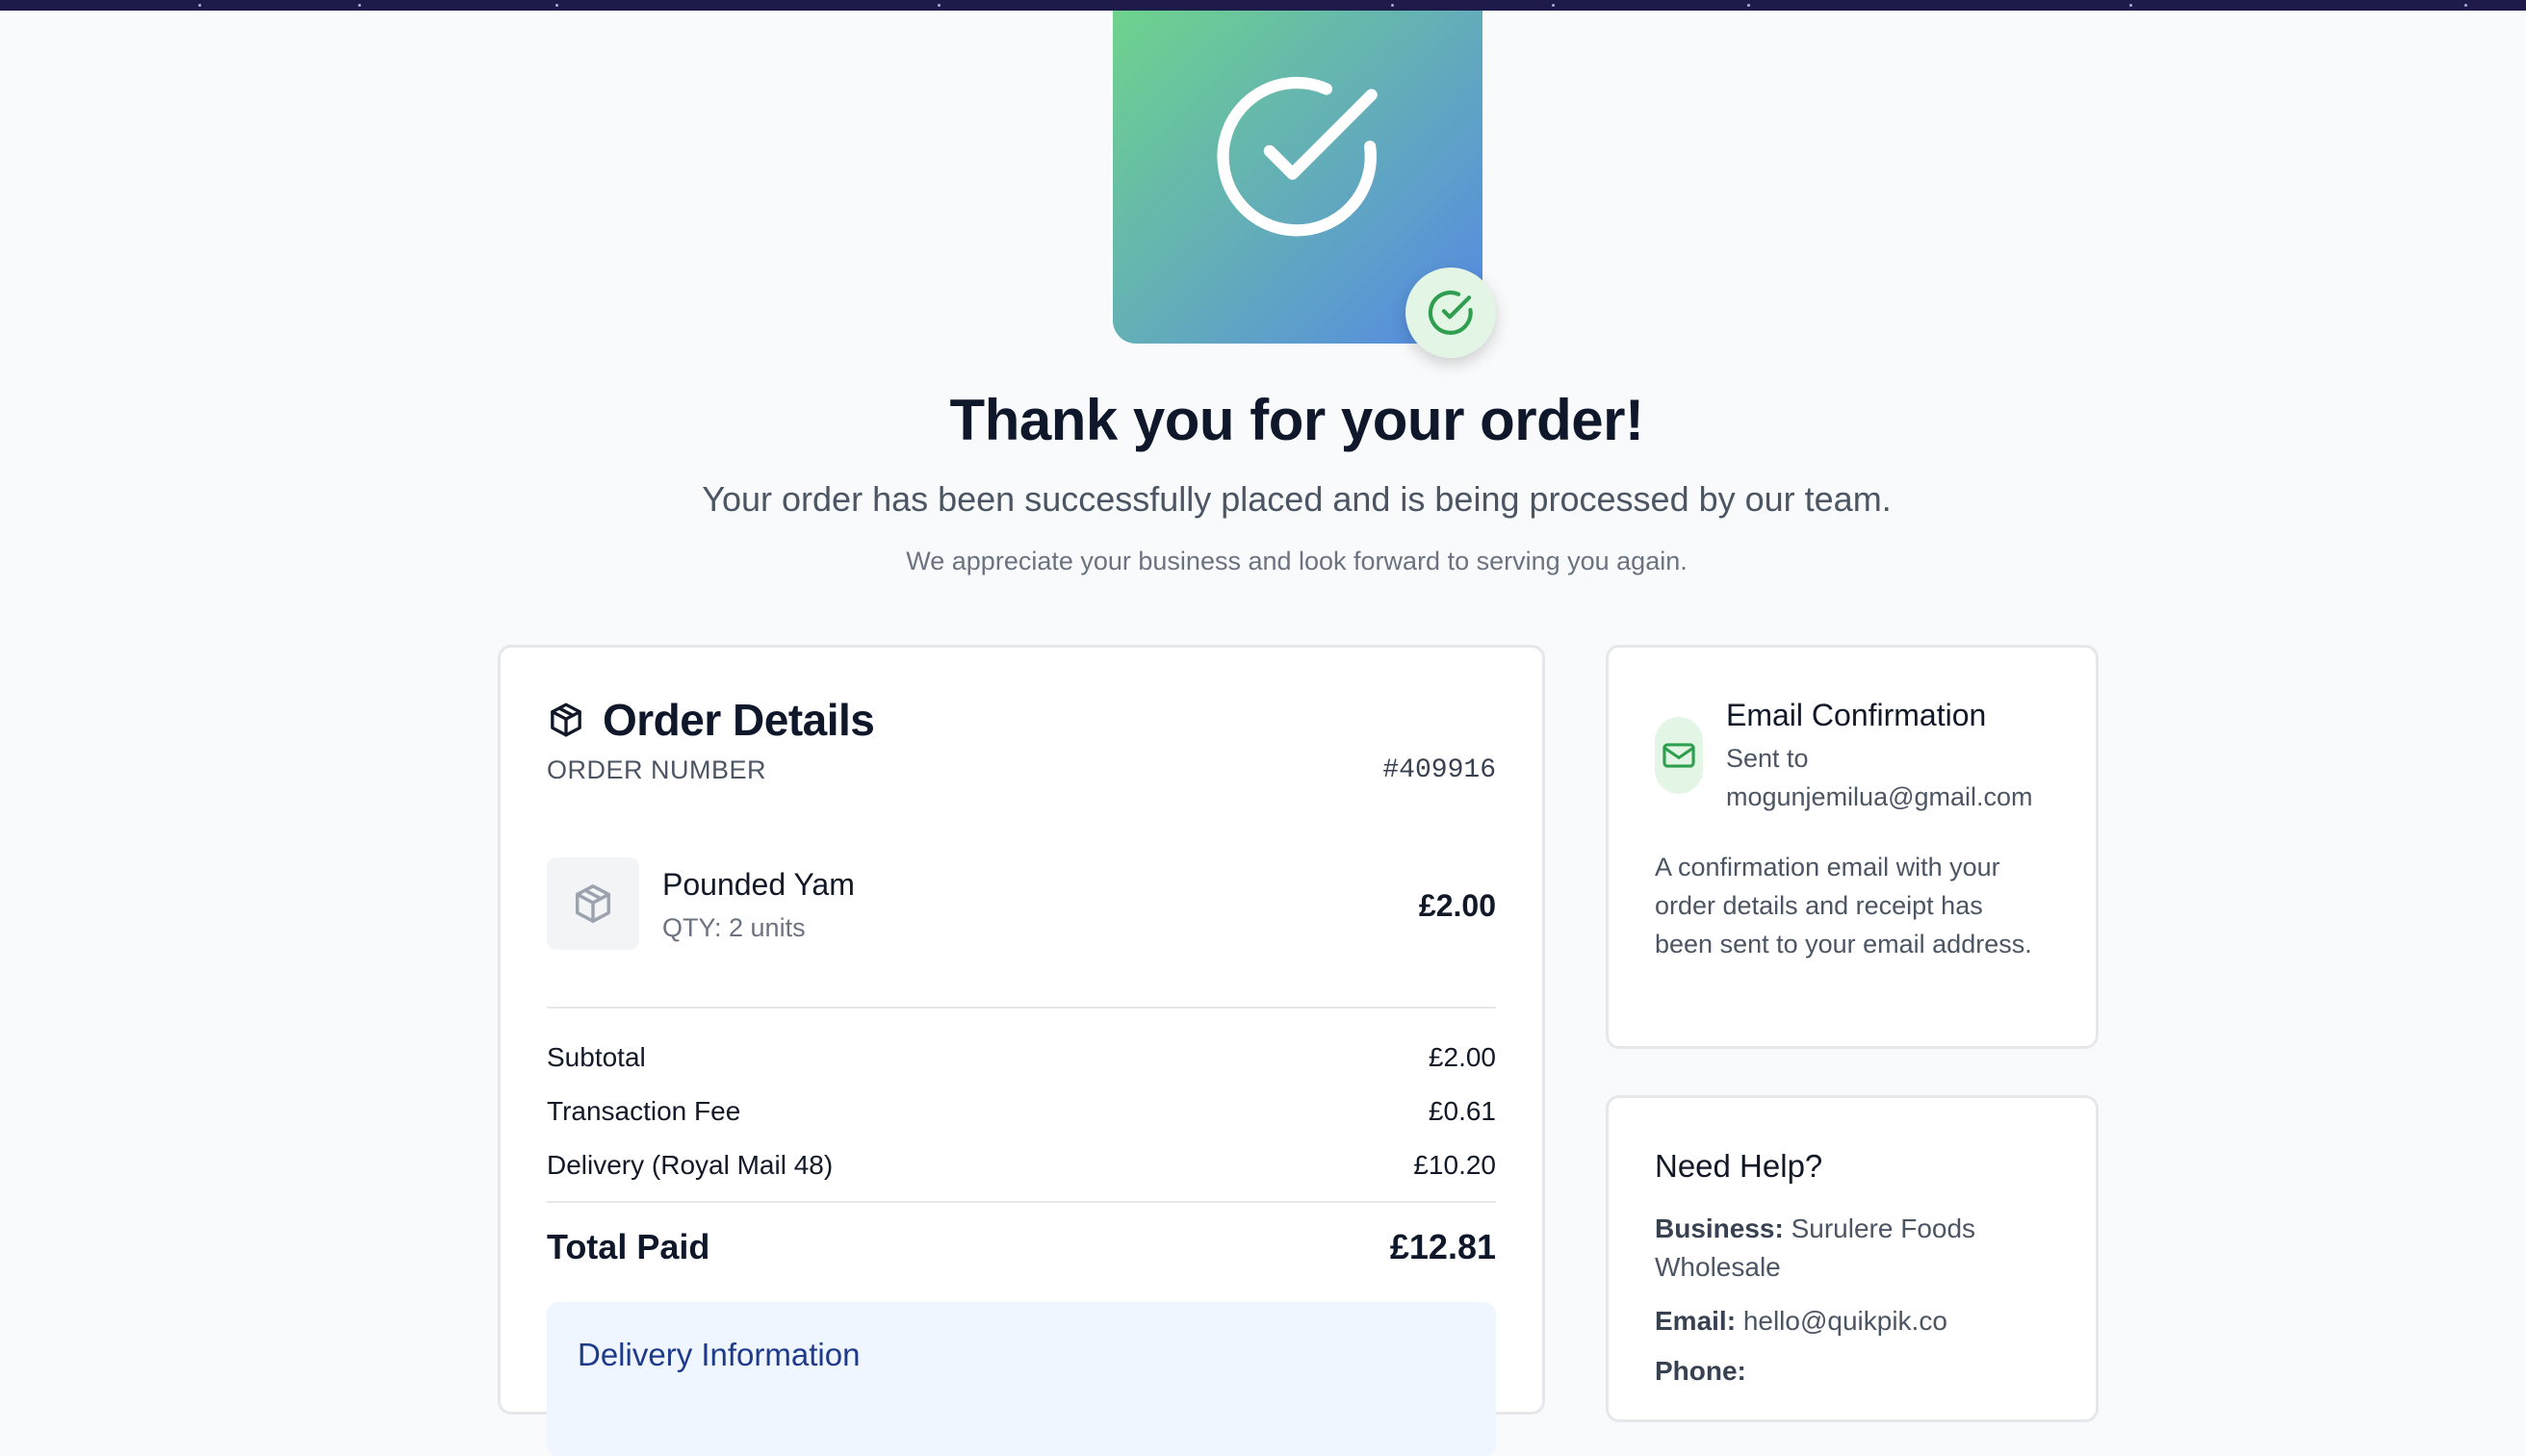 This screenshot has width=2526, height=1456. Describe the element at coordinates (739, 720) in the screenshot. I see `order-details-title: Order Details` at that location.